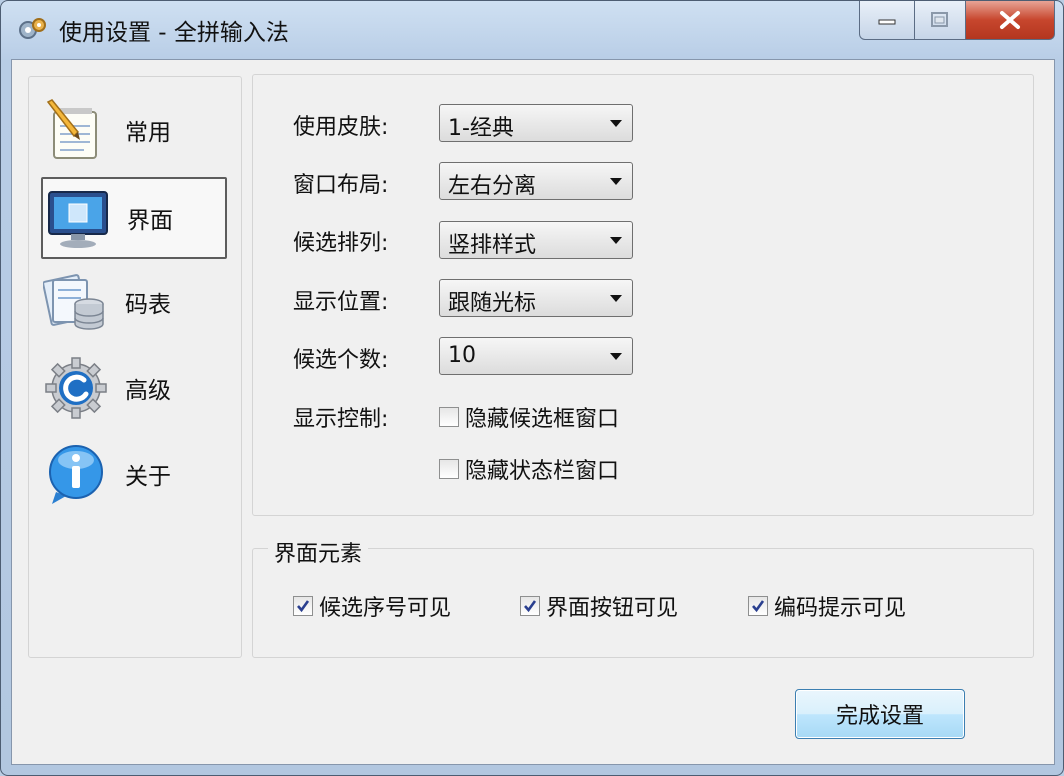 The image size is (1064, 776). Describe the element at coordinates (148, 133) in the screenshot. I see `nav-label-general: 常用` at that location.